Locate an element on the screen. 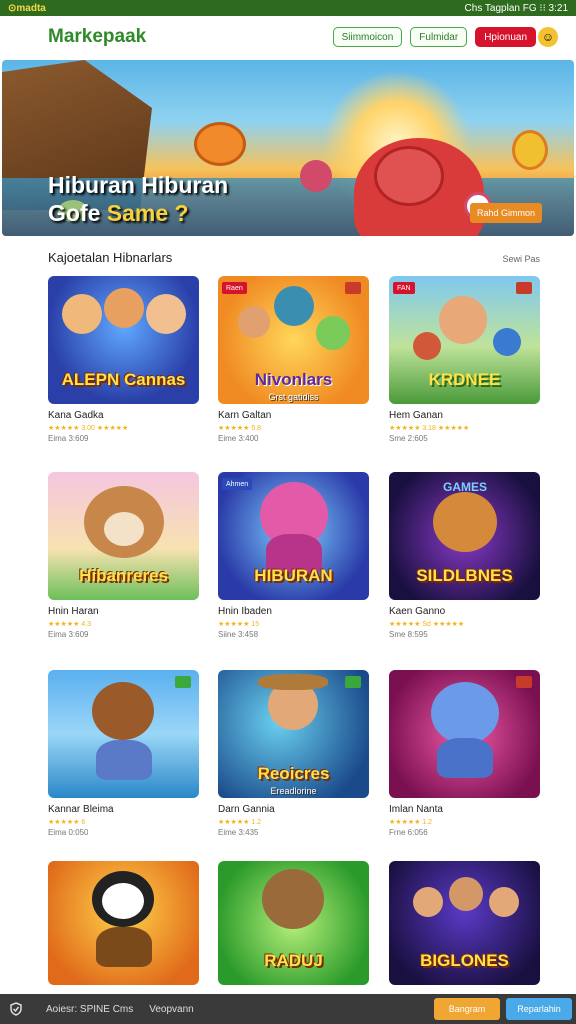 This screenshot has height=1024, width=576. game-thumbnail: RADUJ is located at coordinates (293, 923).